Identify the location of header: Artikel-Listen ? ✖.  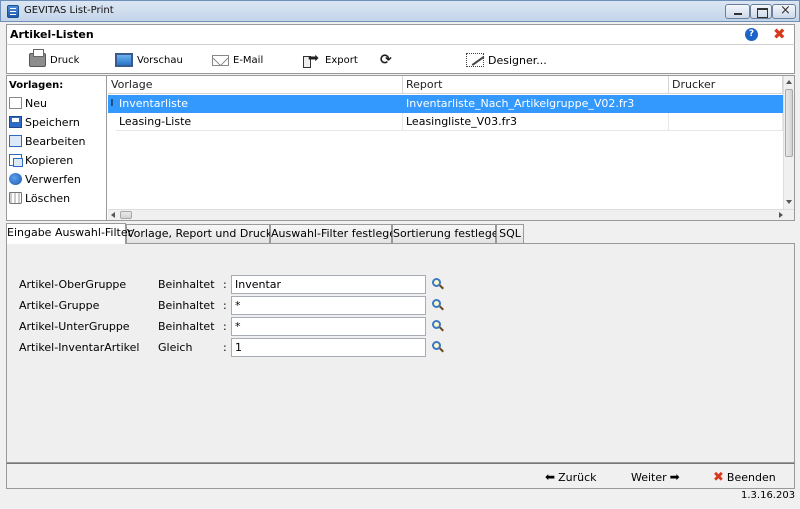
(400, 34).